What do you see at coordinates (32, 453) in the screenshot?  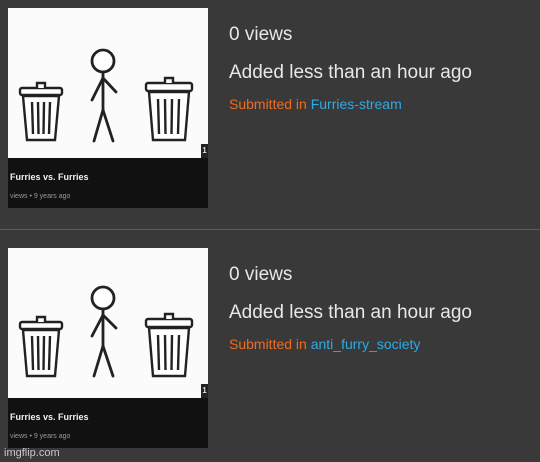 I see `imgflip-watermark: imgflip.com` at bounding box center [32, 453].